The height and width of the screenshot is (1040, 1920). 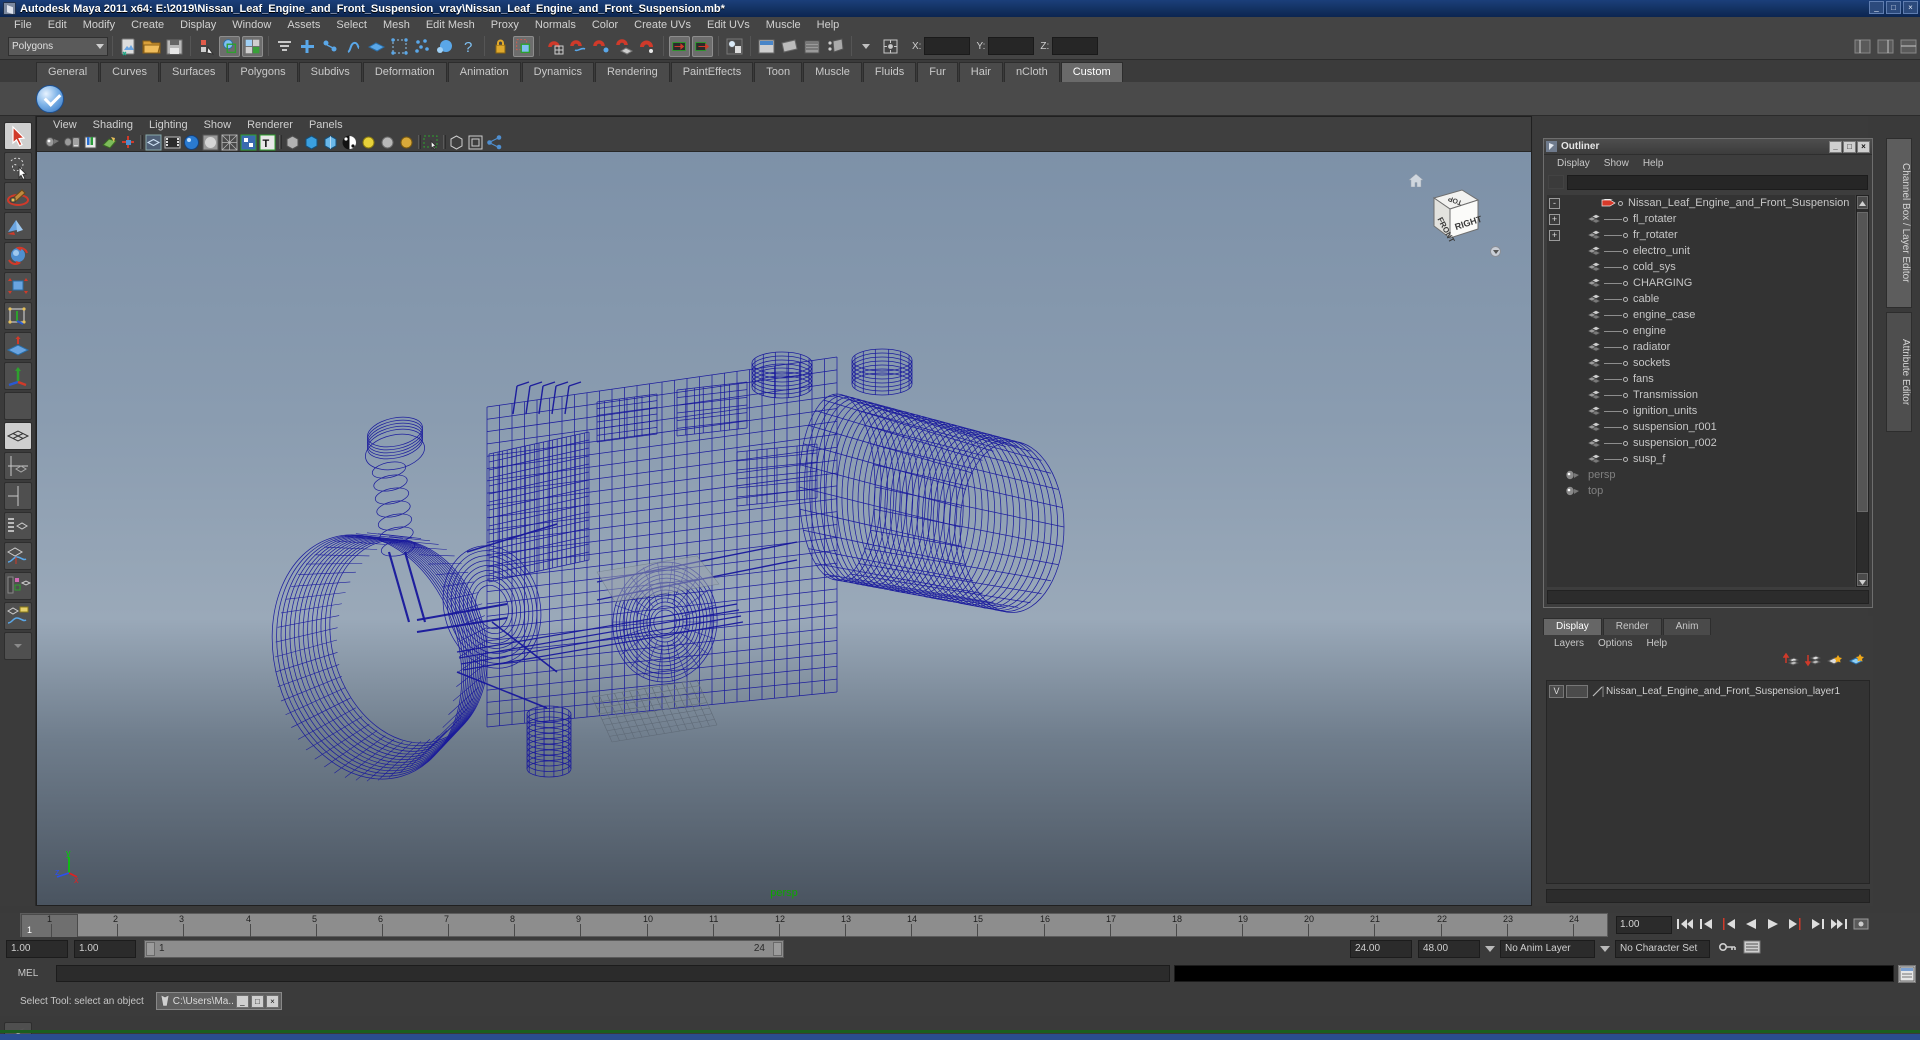 I want to click on open-scene-icon, so click(x=151, y=46).